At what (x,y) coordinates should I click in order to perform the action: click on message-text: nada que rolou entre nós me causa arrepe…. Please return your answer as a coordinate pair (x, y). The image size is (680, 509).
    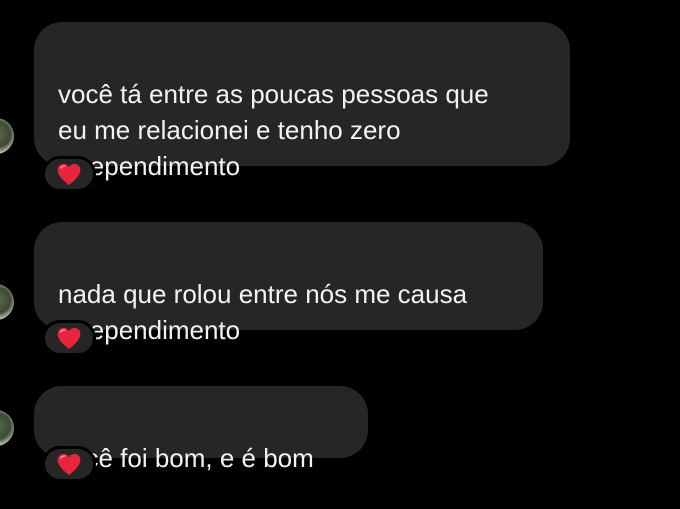
    Looking at the image, I should click on (263, 312).